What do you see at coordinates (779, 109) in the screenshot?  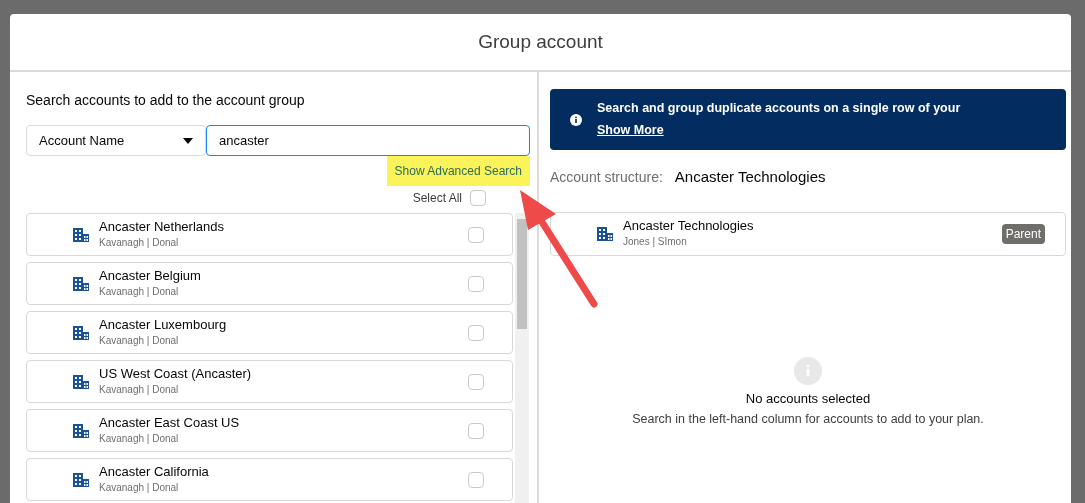 I see `banner-text: Search and group duplicate accounts on a single row of your` at bounding box center [779, 109].